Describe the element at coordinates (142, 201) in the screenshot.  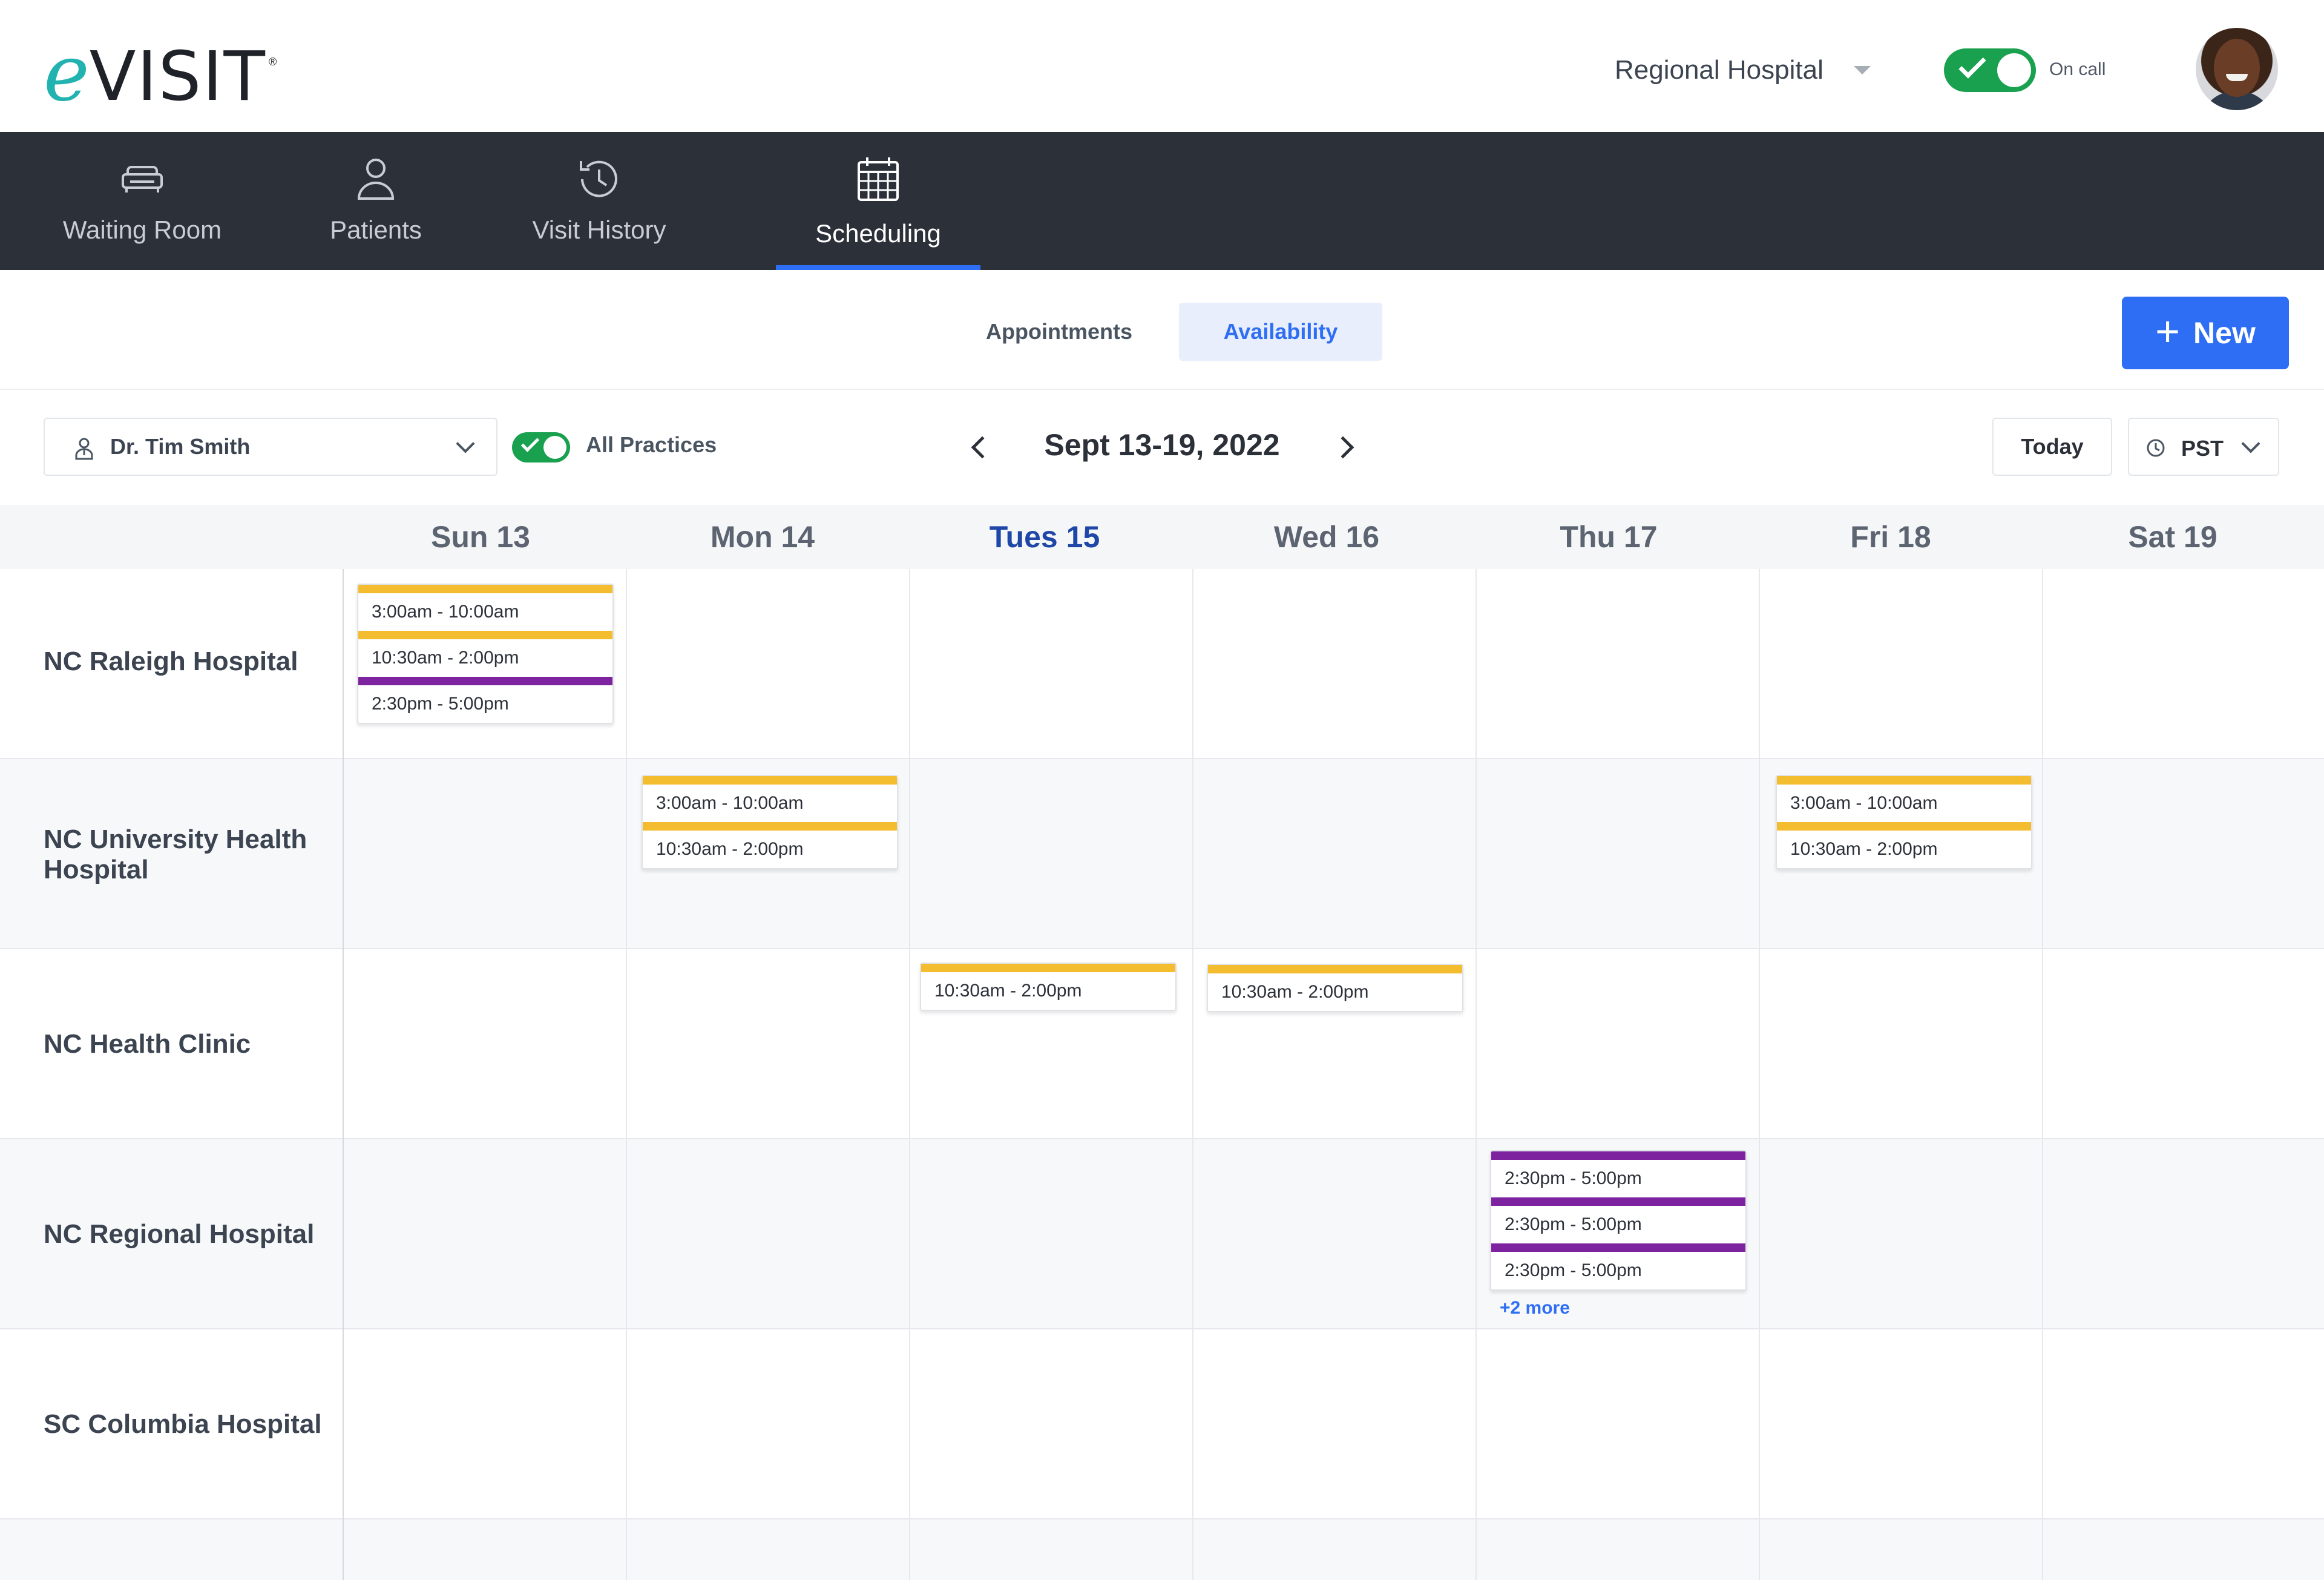
I see `nav-waiting-room: Waiting Room` at that location.